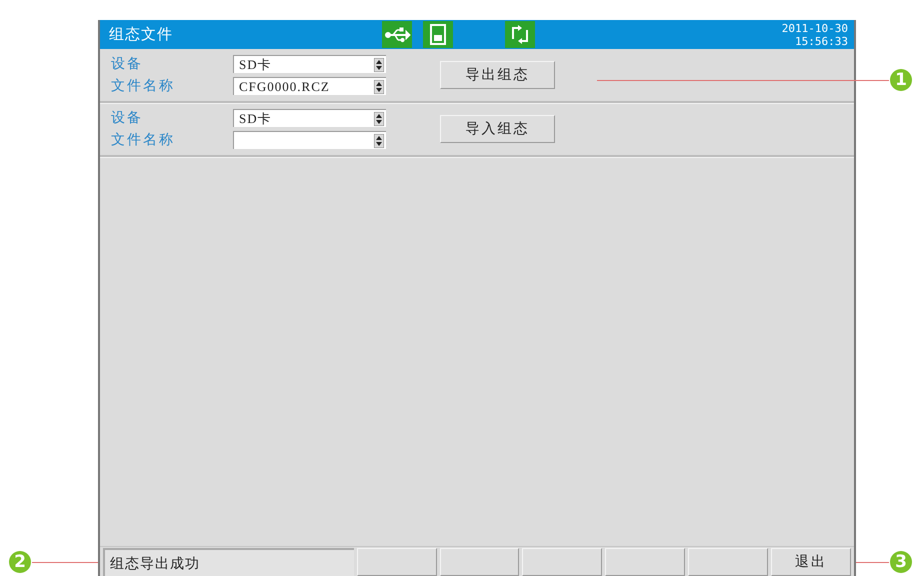 Image resolution: width=915 pixels, height=576 pixels. I want to click on status-message: 组态导出成功, so click(228, 562).